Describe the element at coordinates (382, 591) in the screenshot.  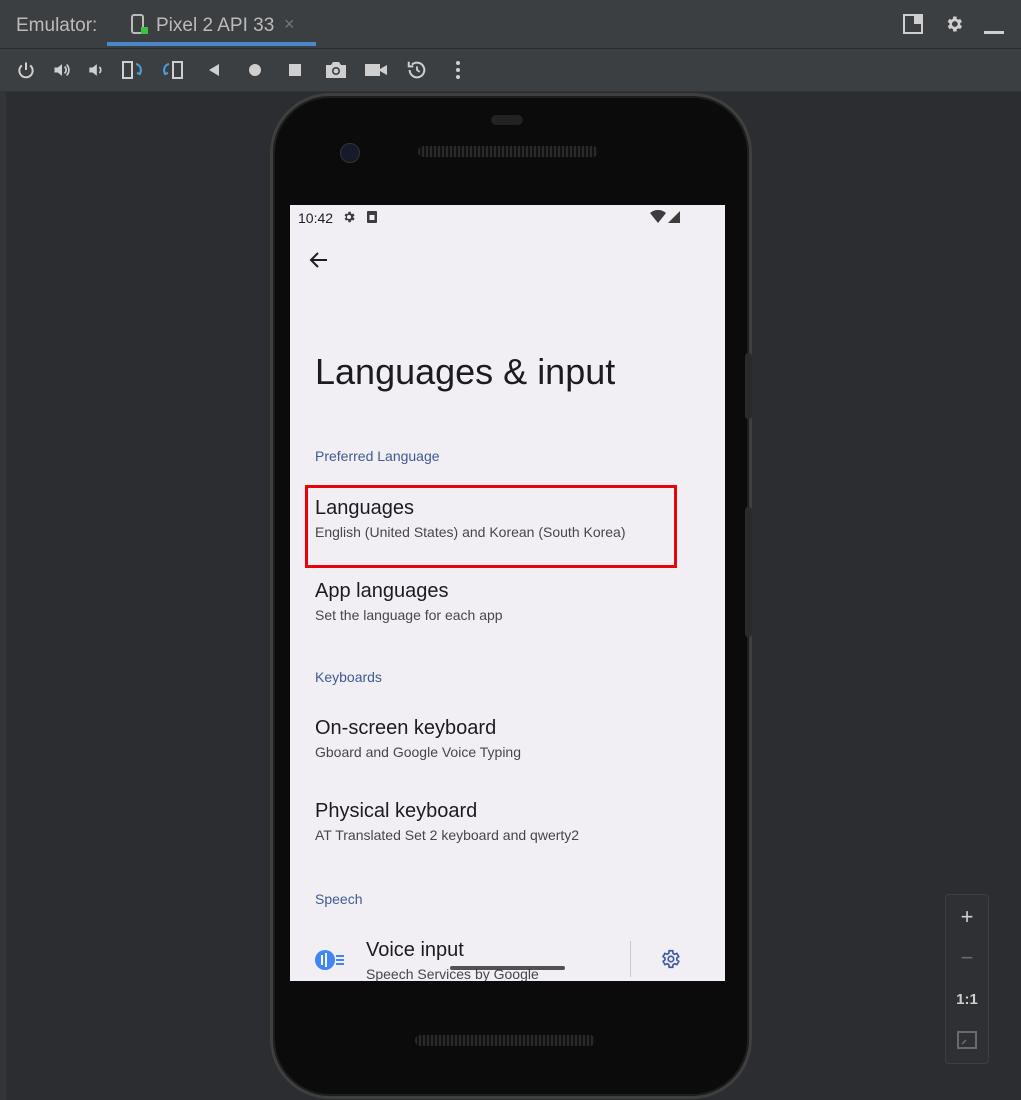
I see `setting-item-title: App languages` at that location.